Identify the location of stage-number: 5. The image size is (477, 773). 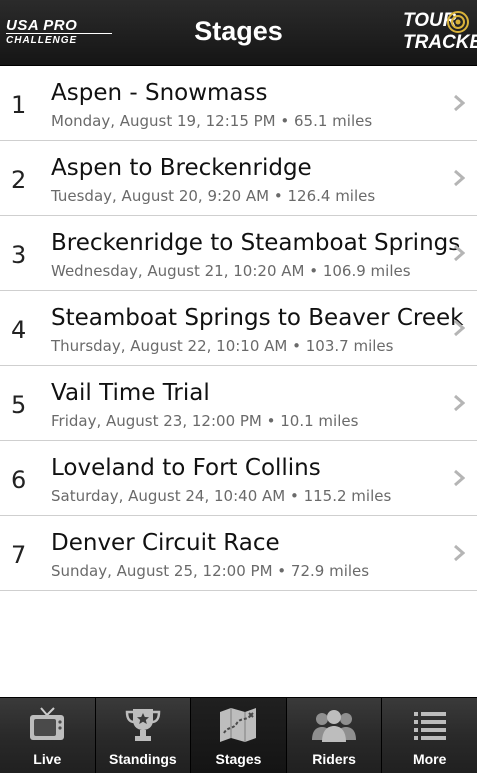
(19, 405).